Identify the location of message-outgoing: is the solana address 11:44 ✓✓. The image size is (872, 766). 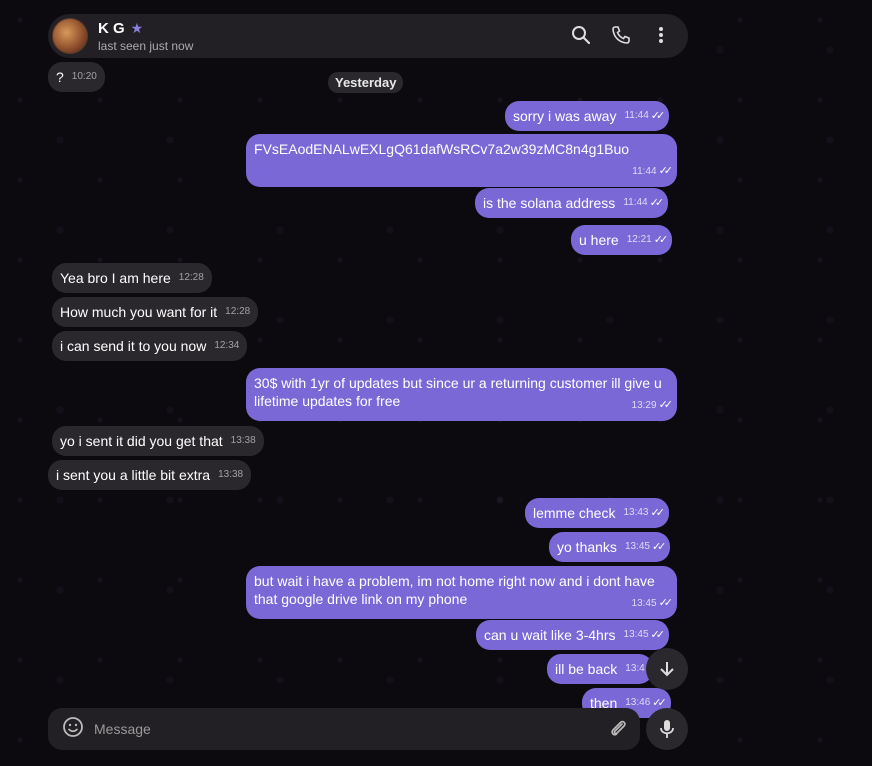
(572, 203).